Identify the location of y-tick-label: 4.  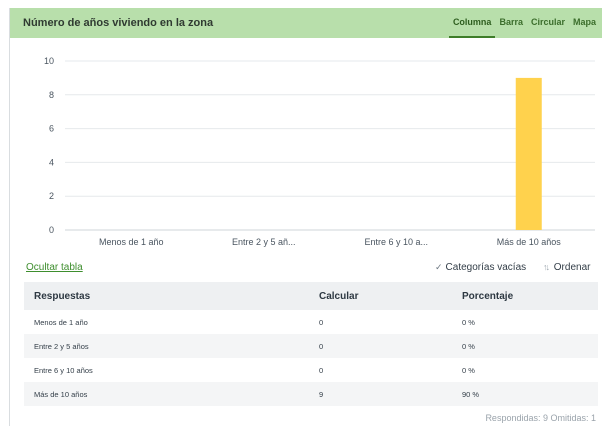
(51, 162).